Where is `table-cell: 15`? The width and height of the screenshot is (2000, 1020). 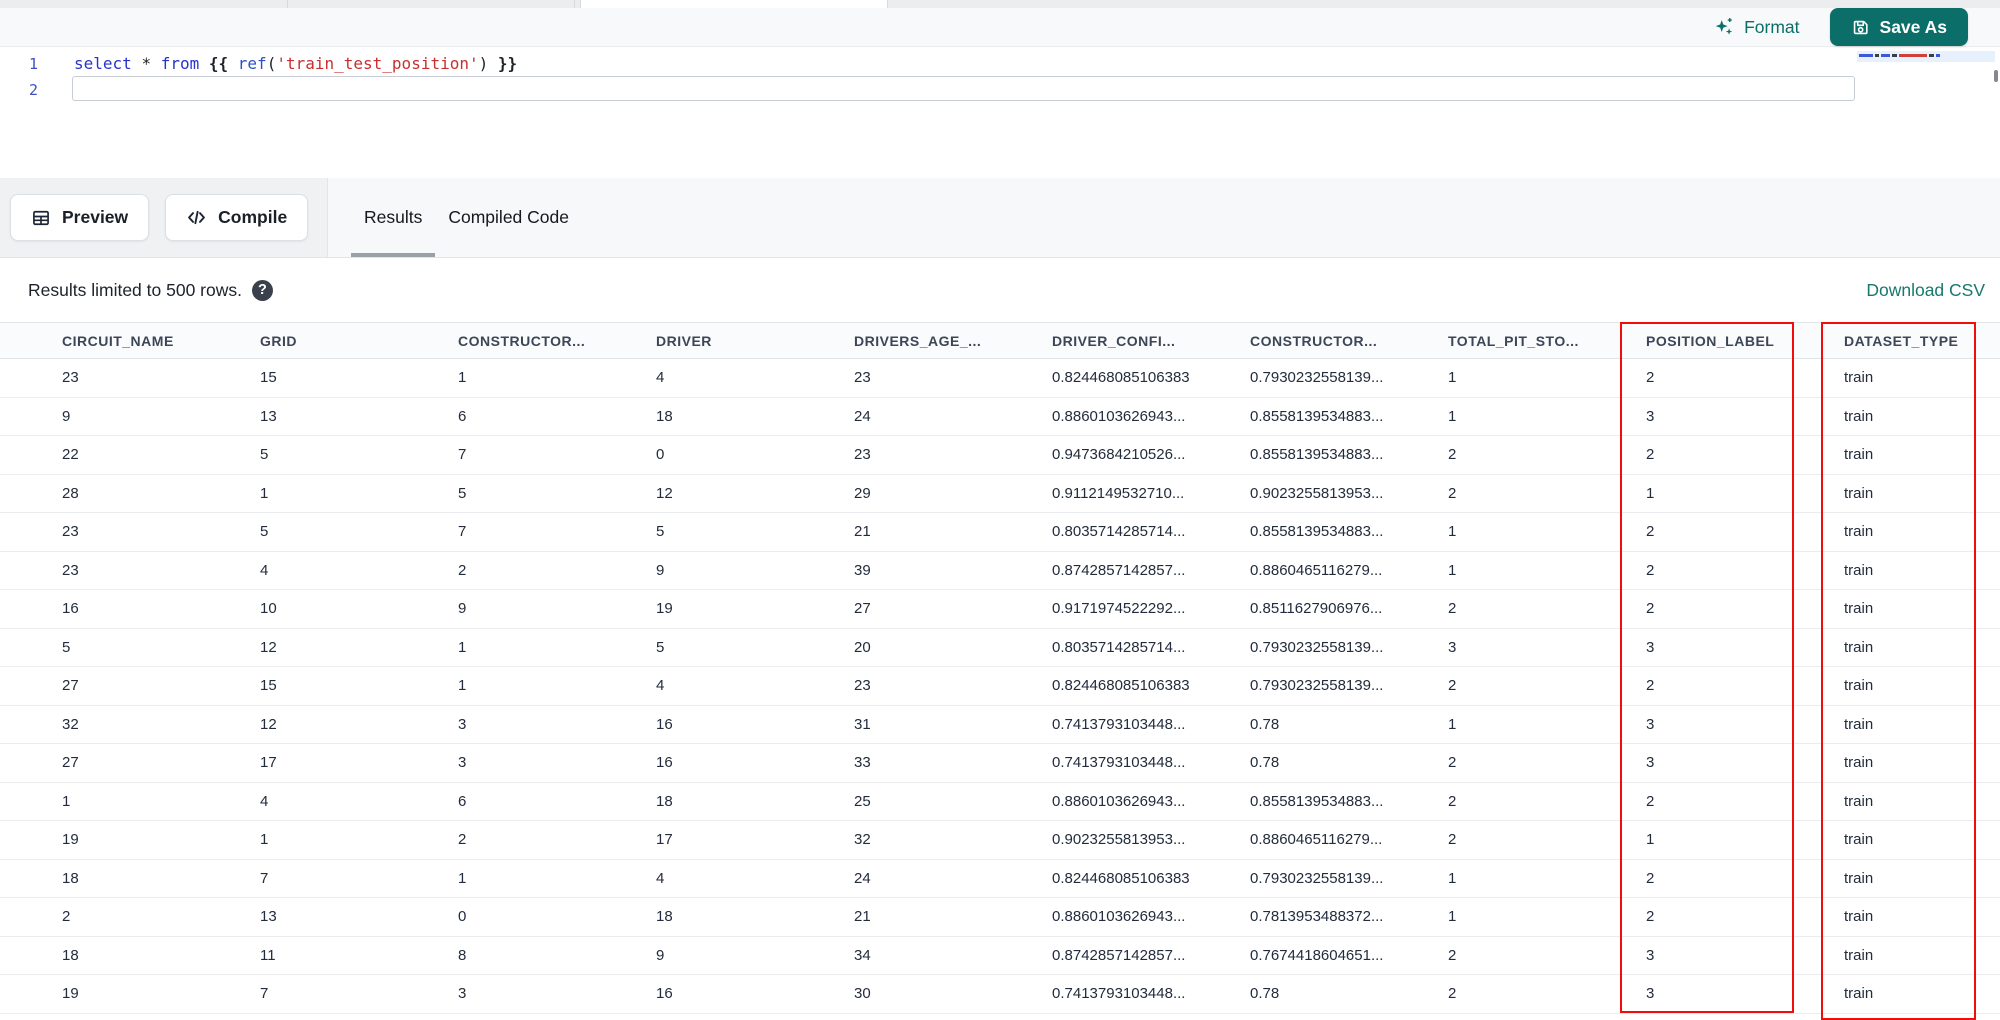
table-cell: 15 is located at coordinates (268, 378).